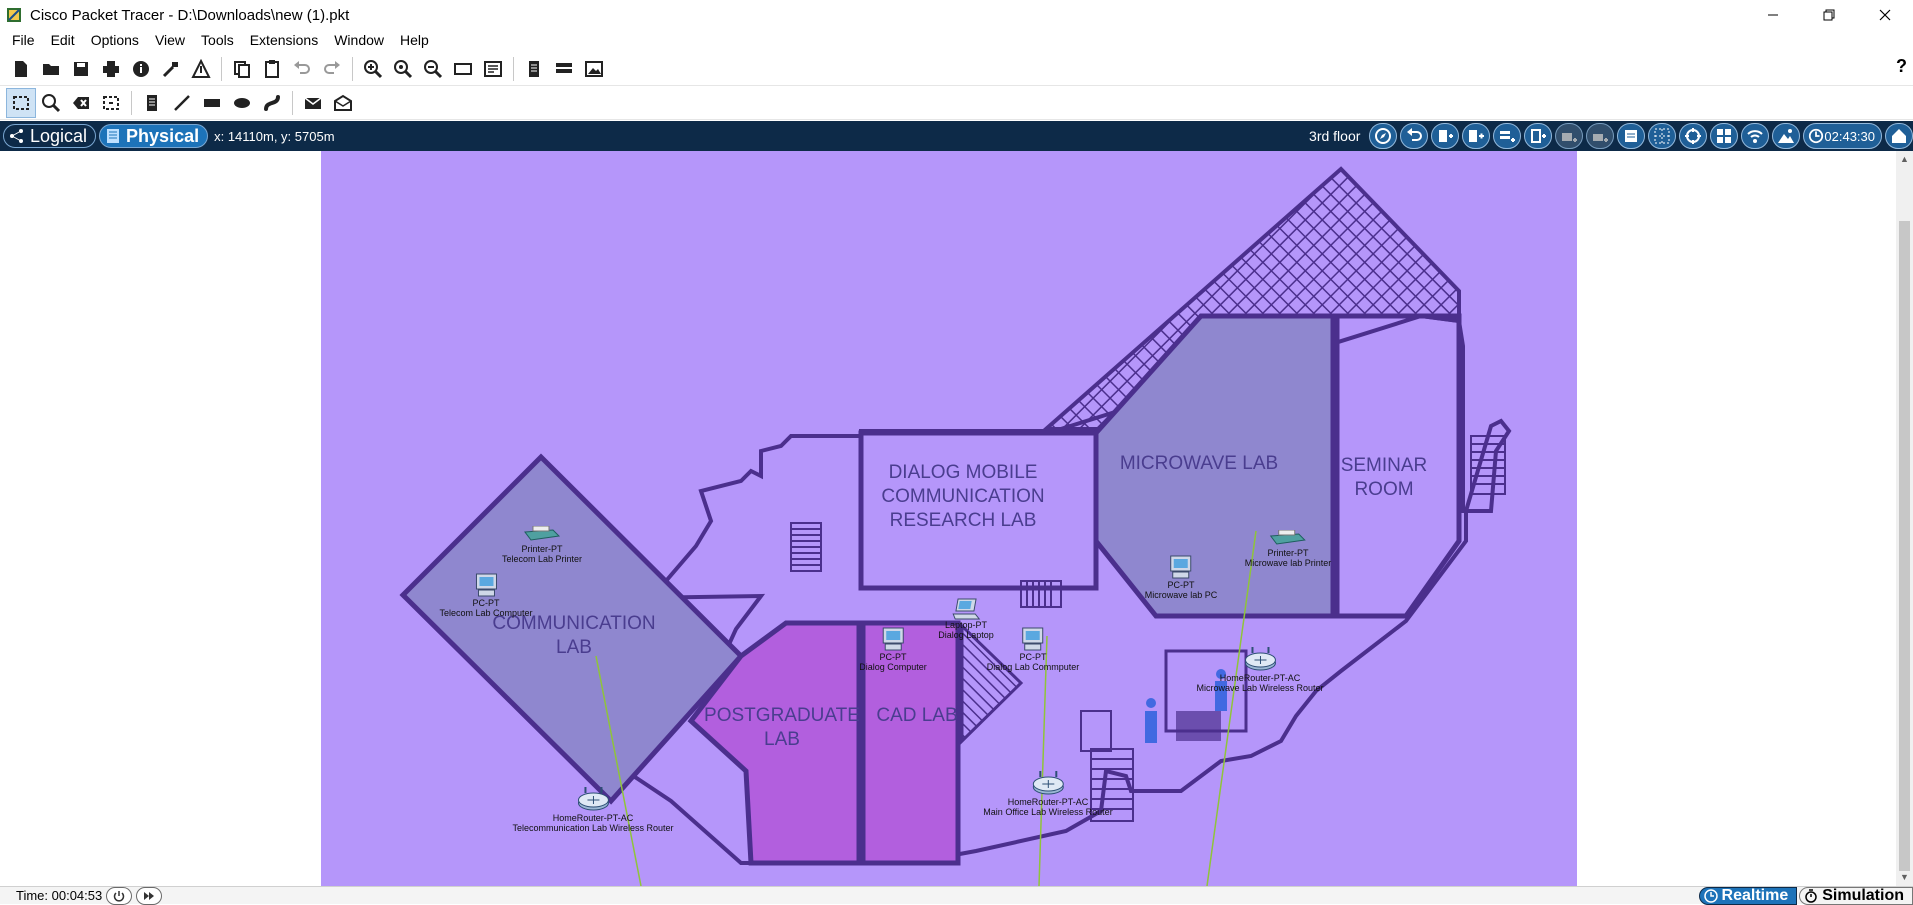 The height and width of the screenshot is (905, 1913). What do you see at coordinates (51, 103) in the screenshot?
I see `inspect-tool-button` at bounding box center [51, 103].